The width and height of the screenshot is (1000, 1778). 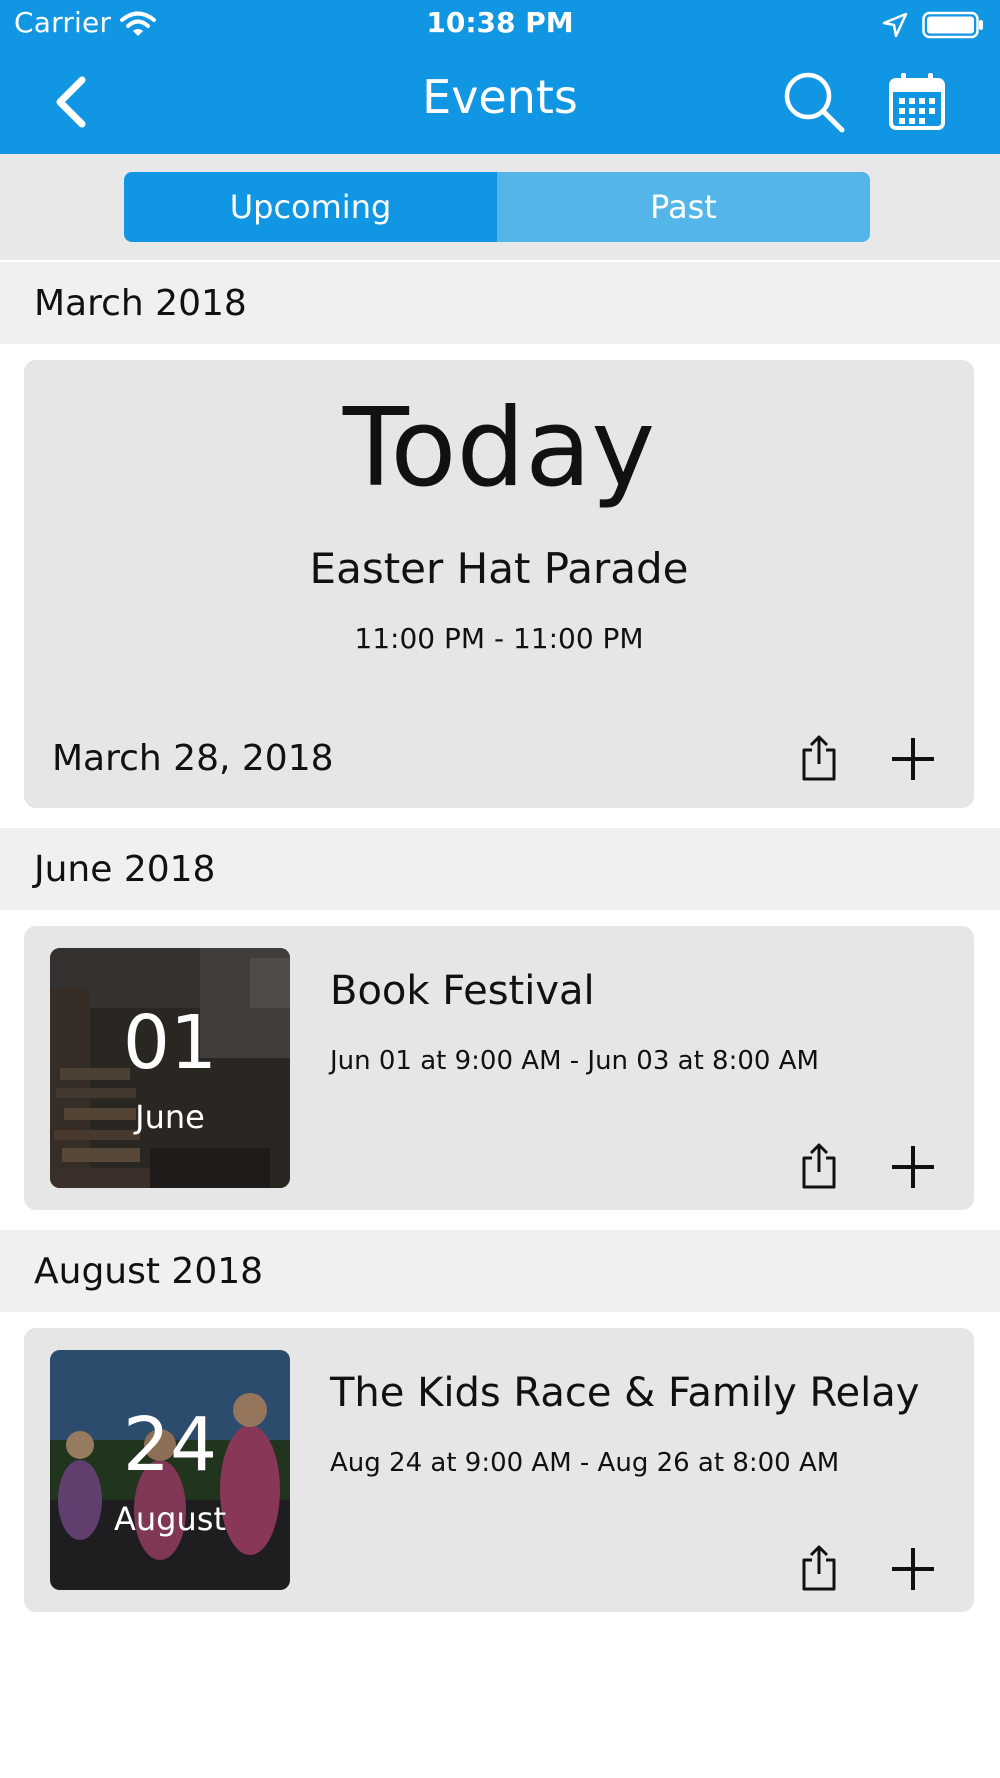 What do you see at coordinates (170, 1445) in the screenshot?
I see `event-day: 24` at bounding box center [170, 1445].